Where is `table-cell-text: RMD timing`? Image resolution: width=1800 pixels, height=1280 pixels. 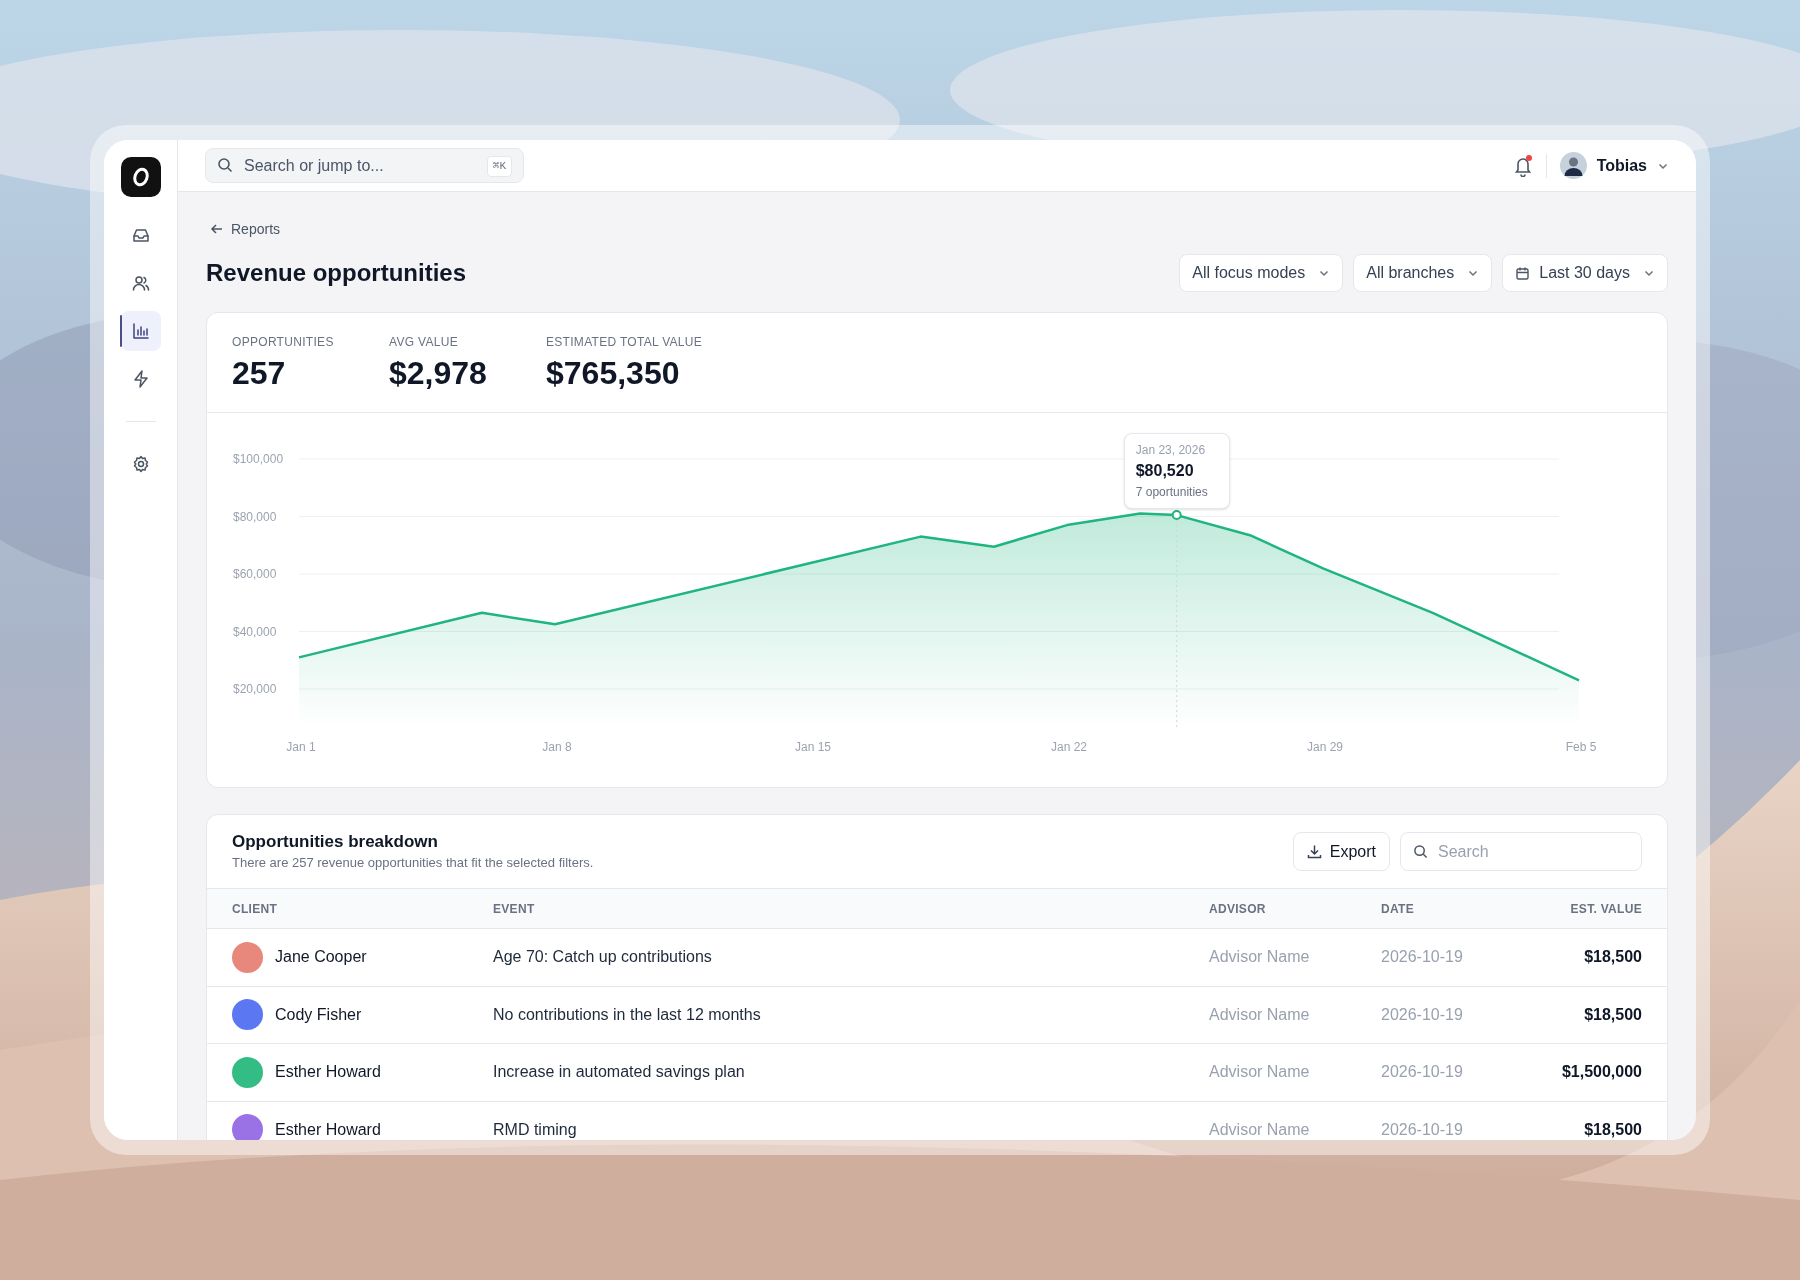 table-cell-text: RMD timing is located at coordinates (535, 1129).